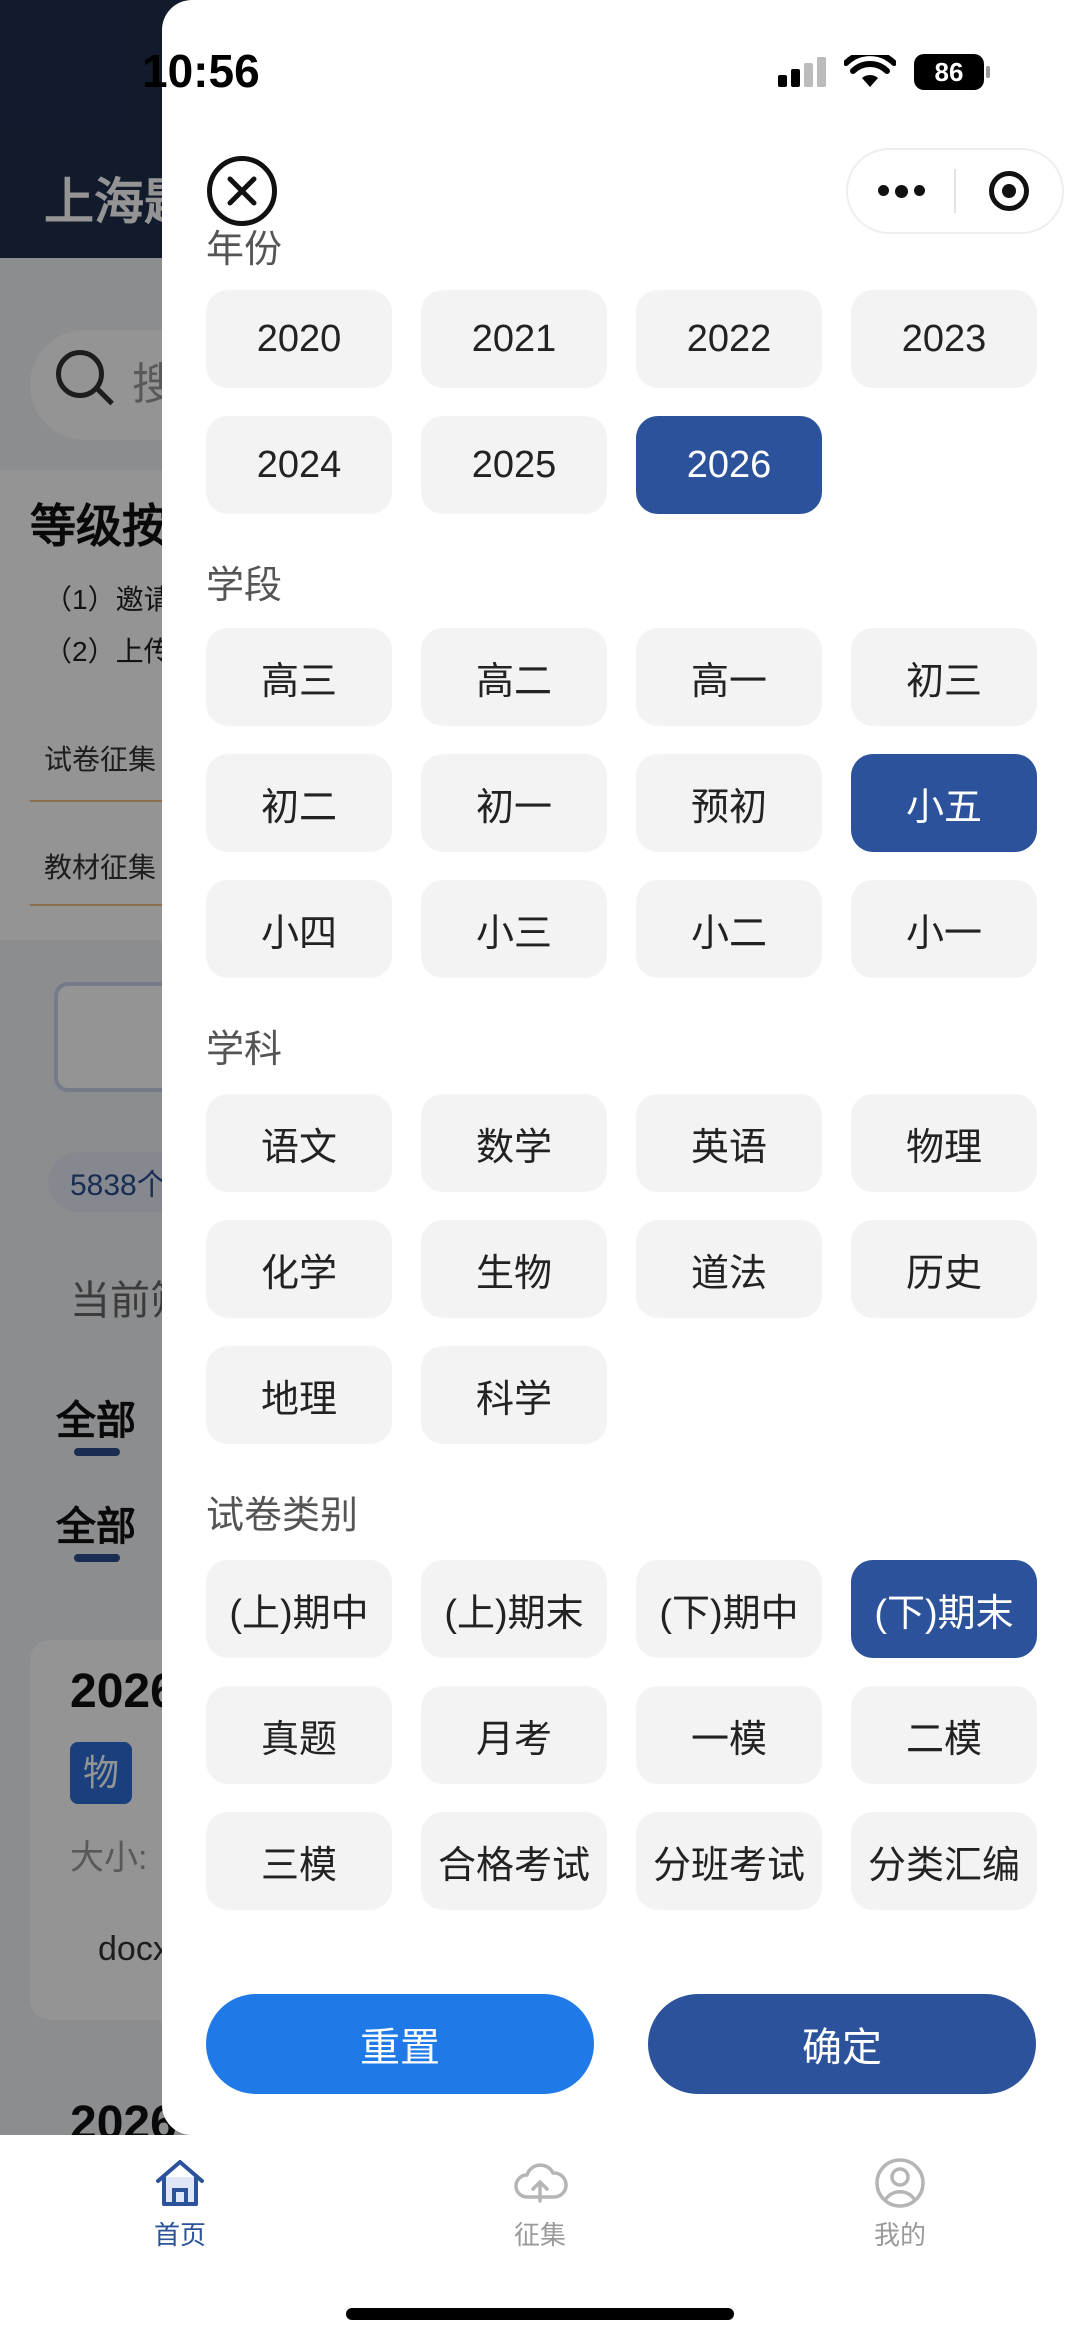  What do you see at coordinates (944, 1735) in the screenshot?
I see `category-option: 二模` at bounding box center [944, 1735].